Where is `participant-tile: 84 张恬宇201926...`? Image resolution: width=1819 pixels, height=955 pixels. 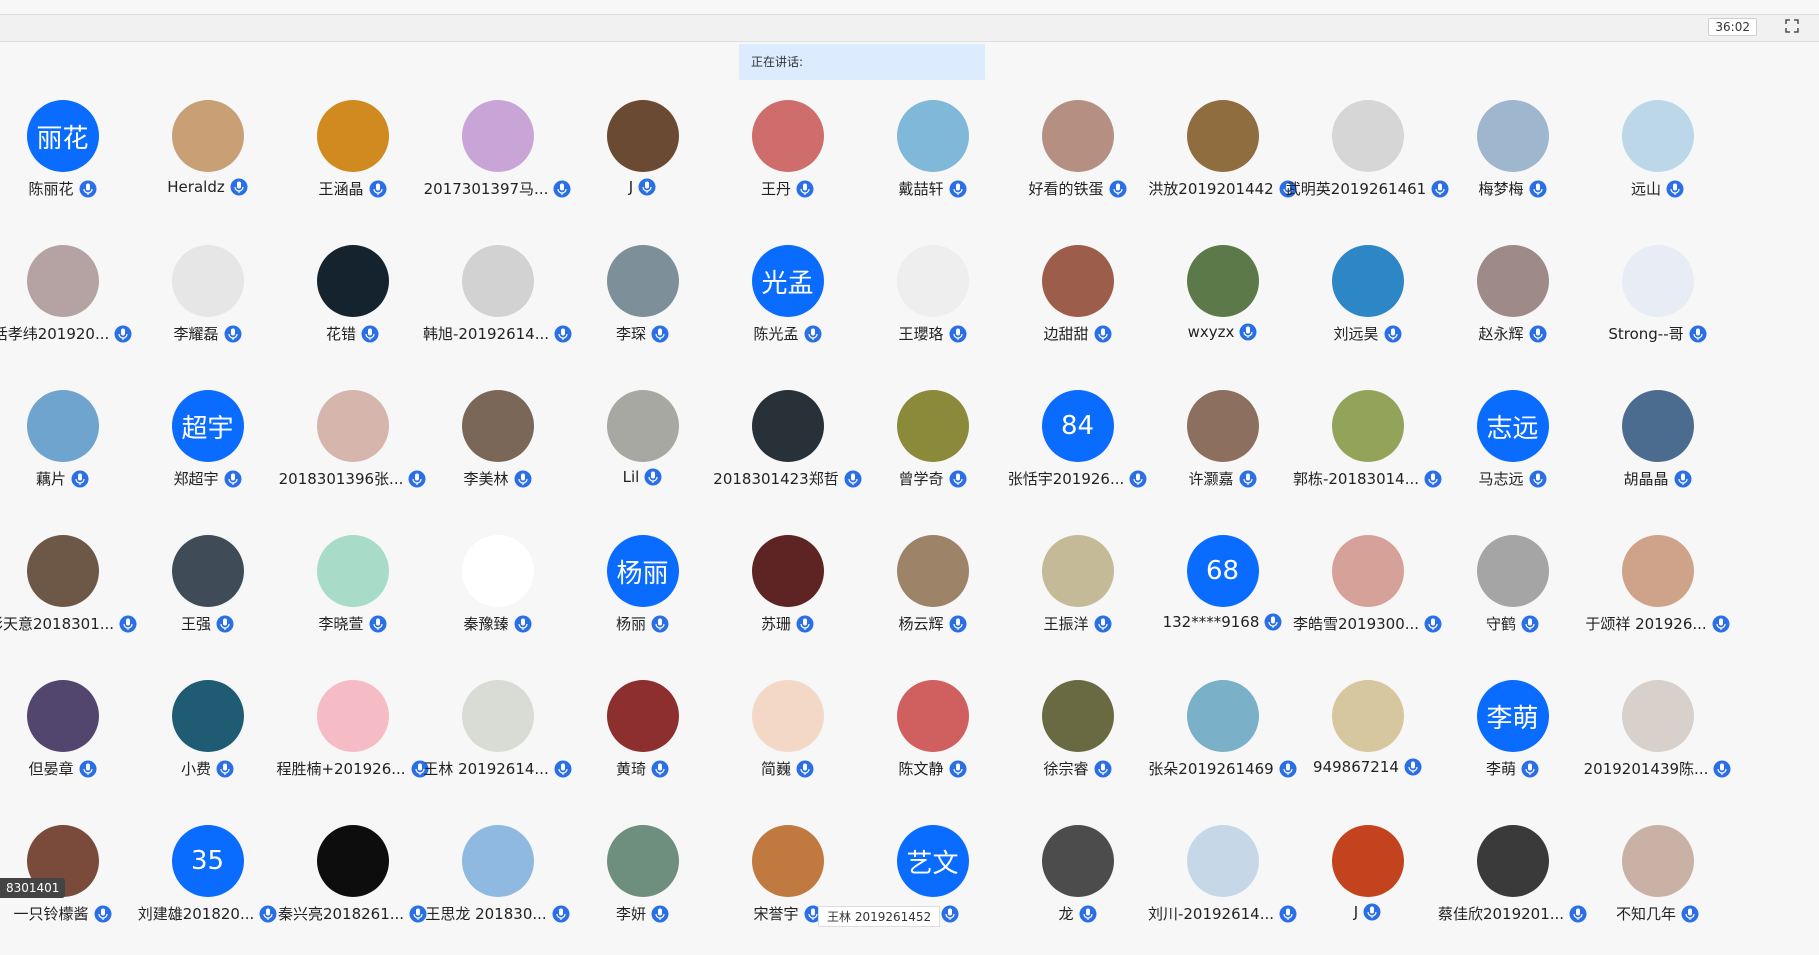
participant-tile: 84 张恬宇201926... is located at coordinates (1077, 455).